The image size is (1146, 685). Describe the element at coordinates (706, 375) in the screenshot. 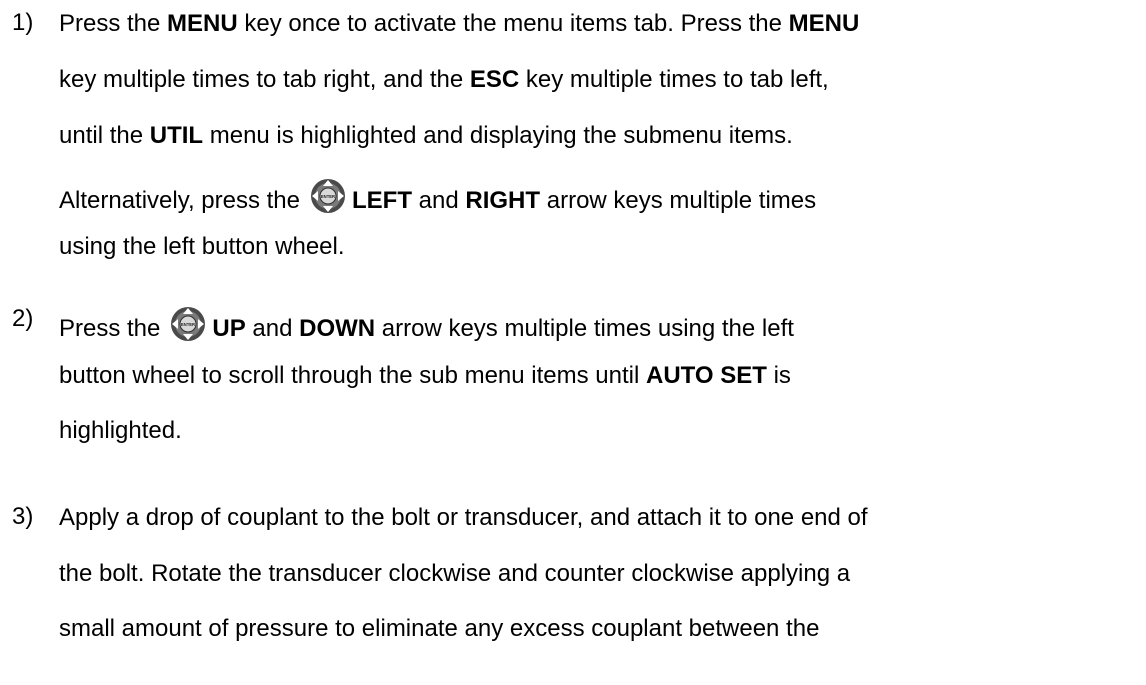

I see `auto-set-label: AUTO SET` at that location.